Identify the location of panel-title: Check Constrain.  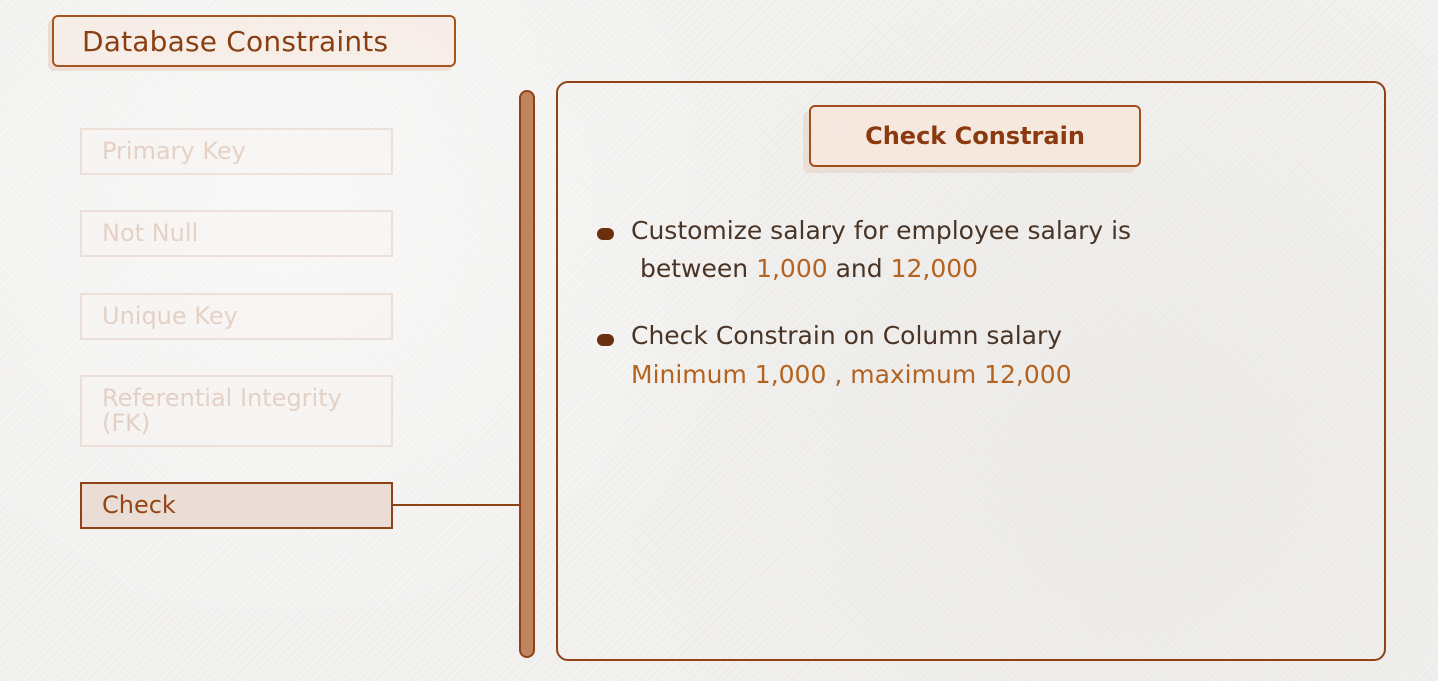
(975, 136).